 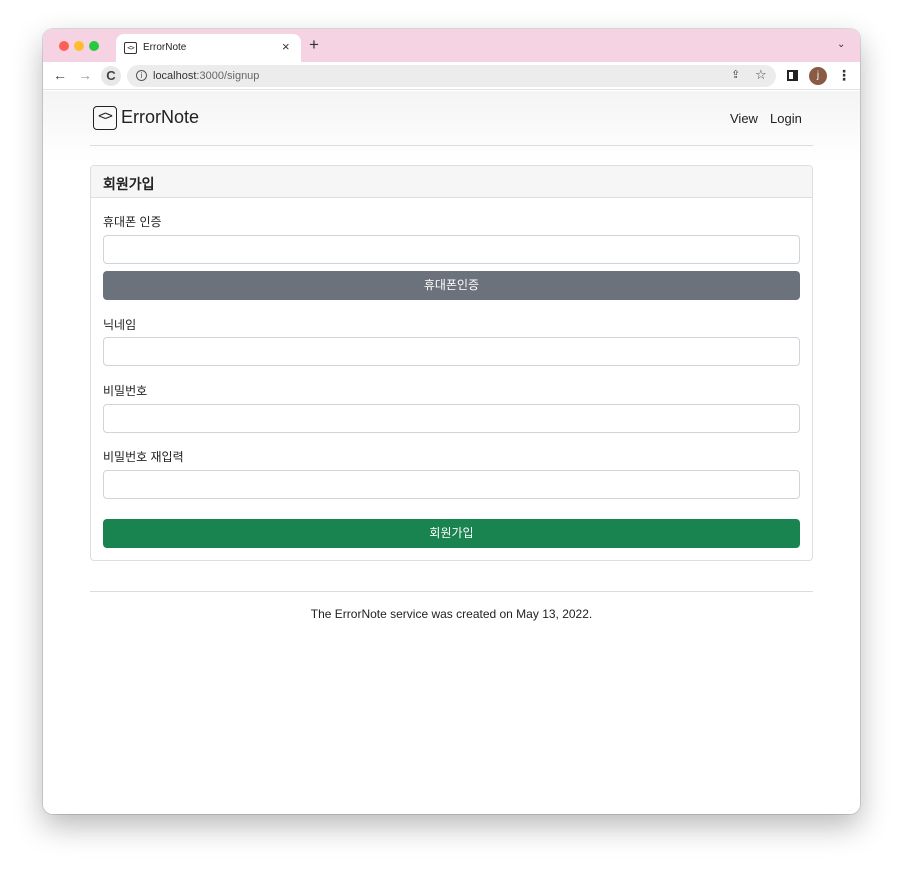 What do you see at coordinates (132, 222) in the screenshot?
I see `phone-label: 휴대폰 인증` at bounding box center [132, 222].